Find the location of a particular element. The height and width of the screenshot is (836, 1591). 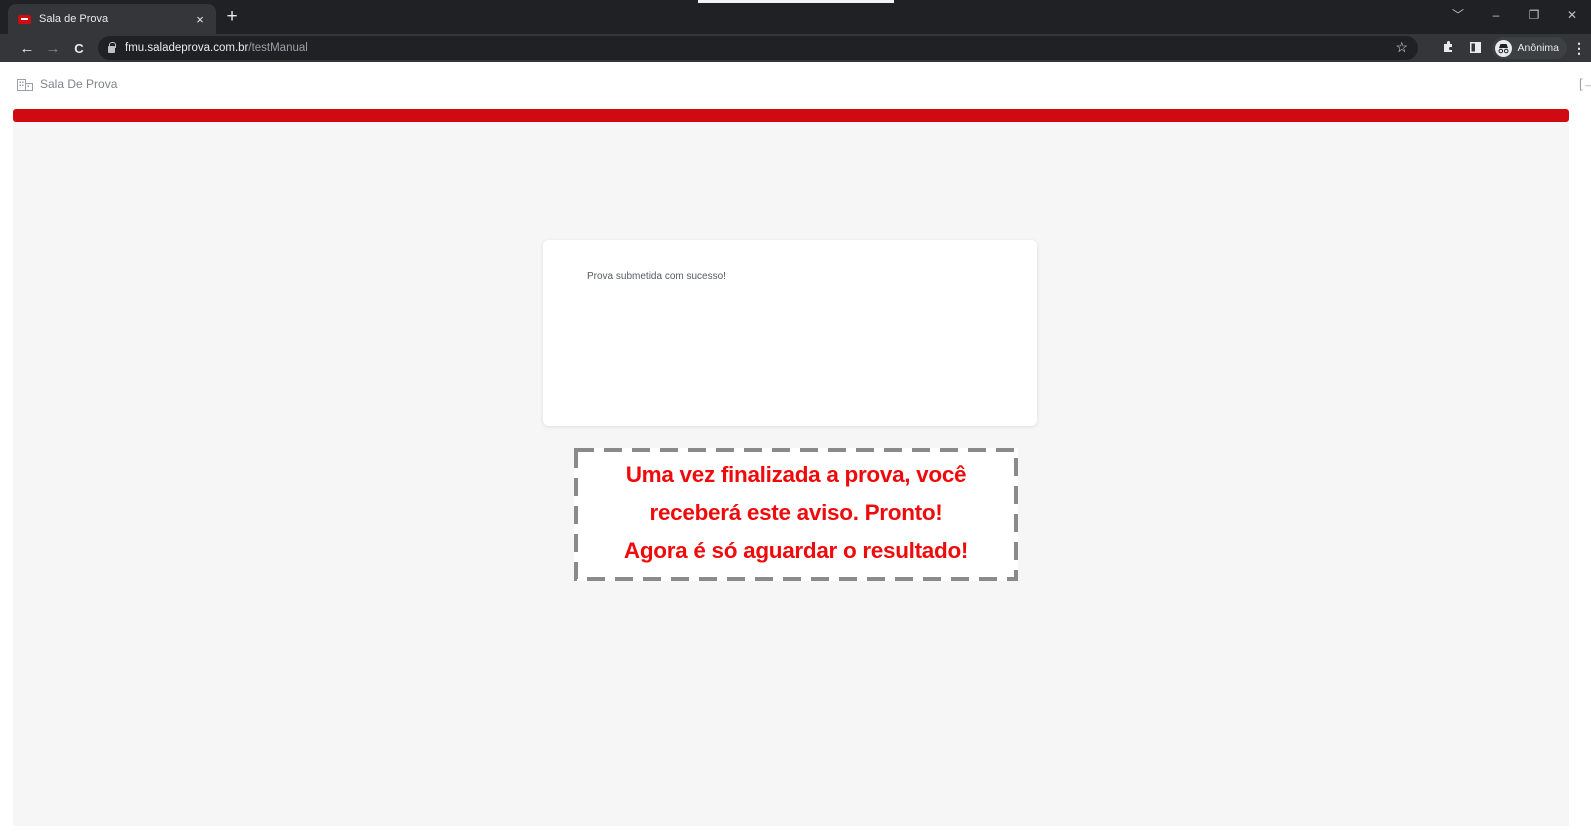

brand: Sala De Prova is located at coordinates (67, 84).